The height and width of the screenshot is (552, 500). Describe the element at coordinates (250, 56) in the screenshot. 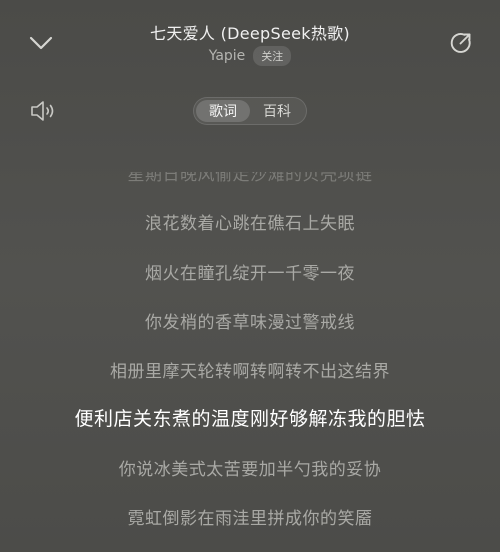

I see `artist-row: Yapie 关注` at that location.